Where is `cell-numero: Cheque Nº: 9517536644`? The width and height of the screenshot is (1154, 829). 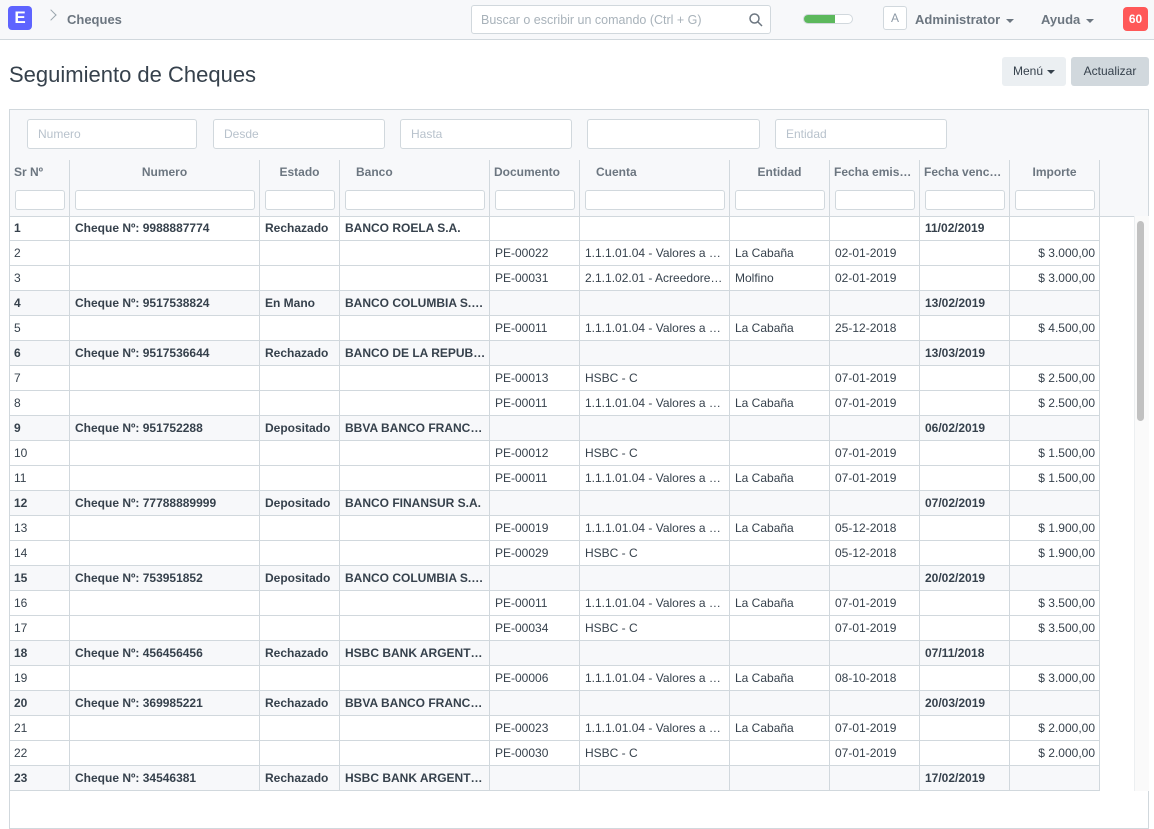
cell-numero: Cheque Nº: 9517536644 is located at coordinates (165, 353).